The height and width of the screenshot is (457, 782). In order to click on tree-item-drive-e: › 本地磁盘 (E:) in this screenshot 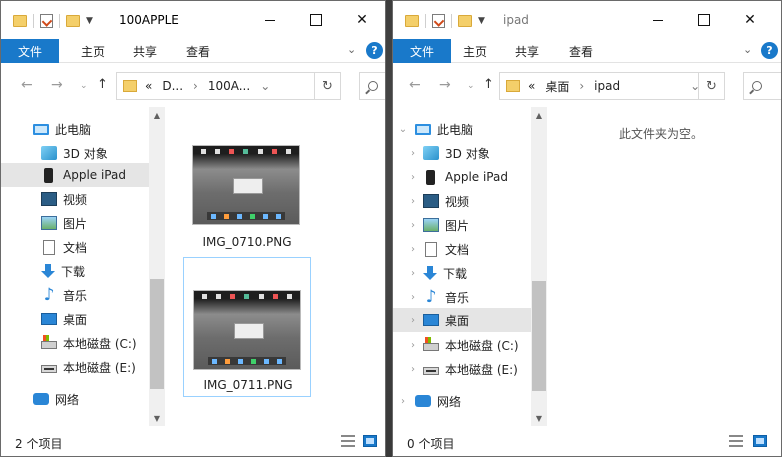, I will do `click(462, 369)`.